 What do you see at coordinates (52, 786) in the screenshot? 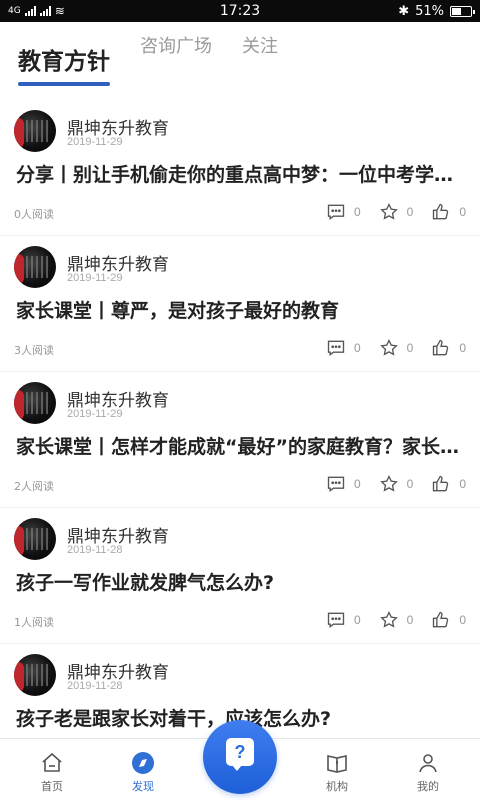
I see `nav-home-label: 首页` at bounding box center [52, 786].